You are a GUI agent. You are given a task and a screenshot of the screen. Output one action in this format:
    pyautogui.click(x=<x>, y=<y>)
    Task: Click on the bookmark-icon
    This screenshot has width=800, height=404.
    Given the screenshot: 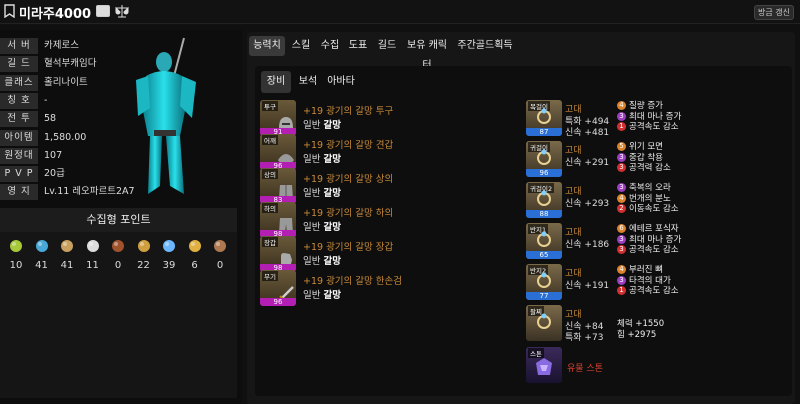 What is the action you would take?
    pyautogui.click(x=9, y=11)
    